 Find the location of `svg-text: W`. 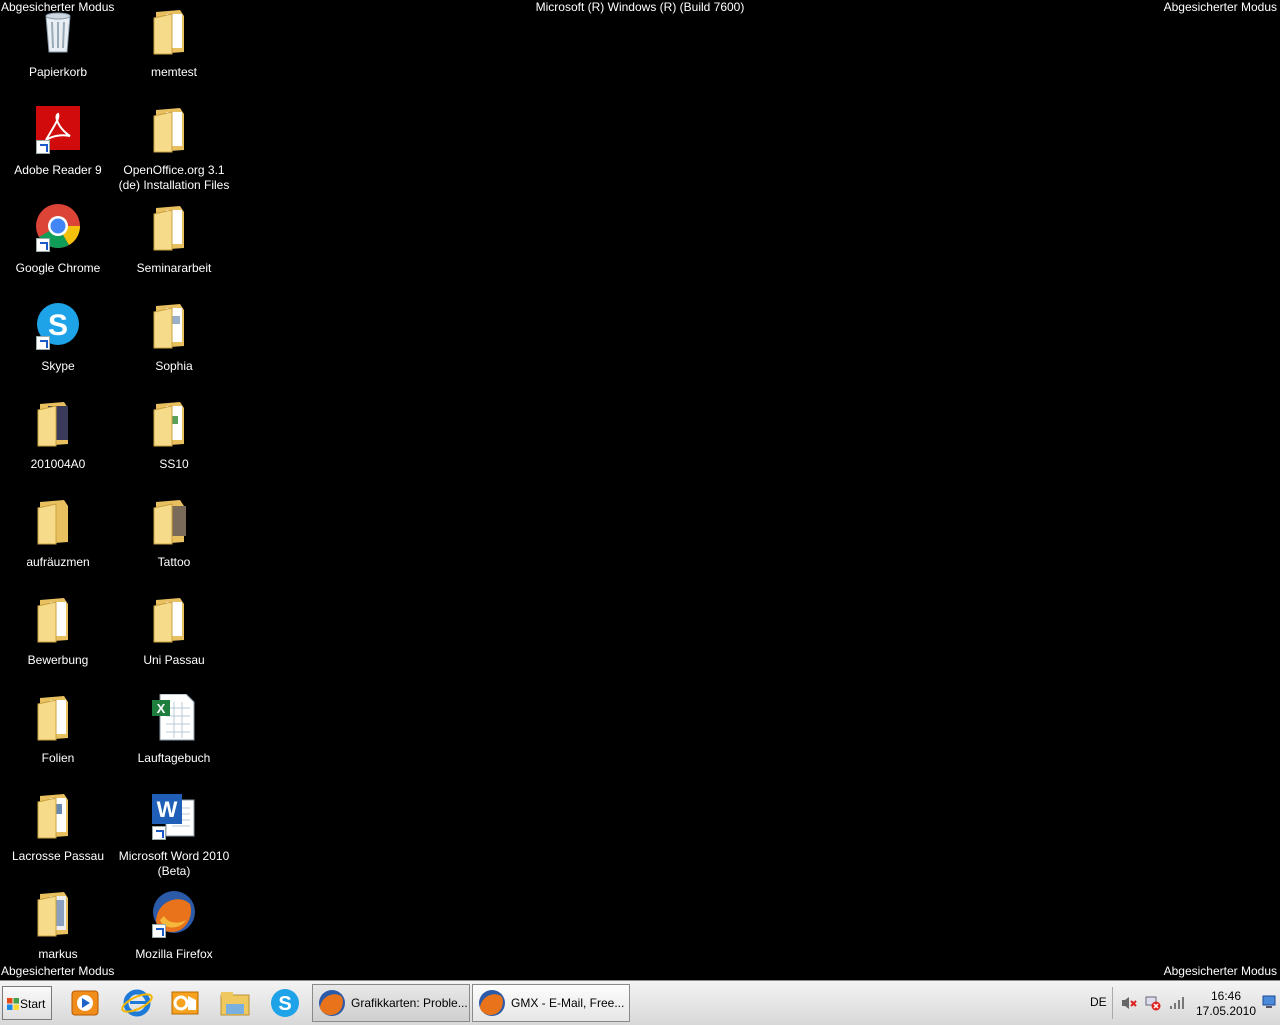

svg-text: W is located at coordinates (167, 809).